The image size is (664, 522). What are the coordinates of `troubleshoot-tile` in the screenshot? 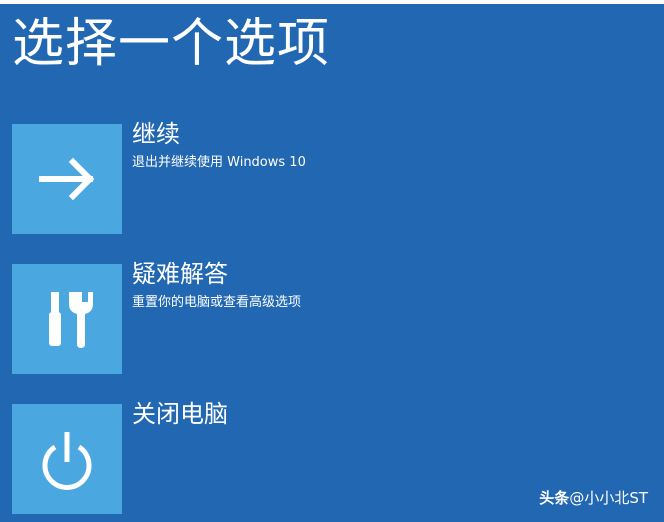 It's located at (67, 319).